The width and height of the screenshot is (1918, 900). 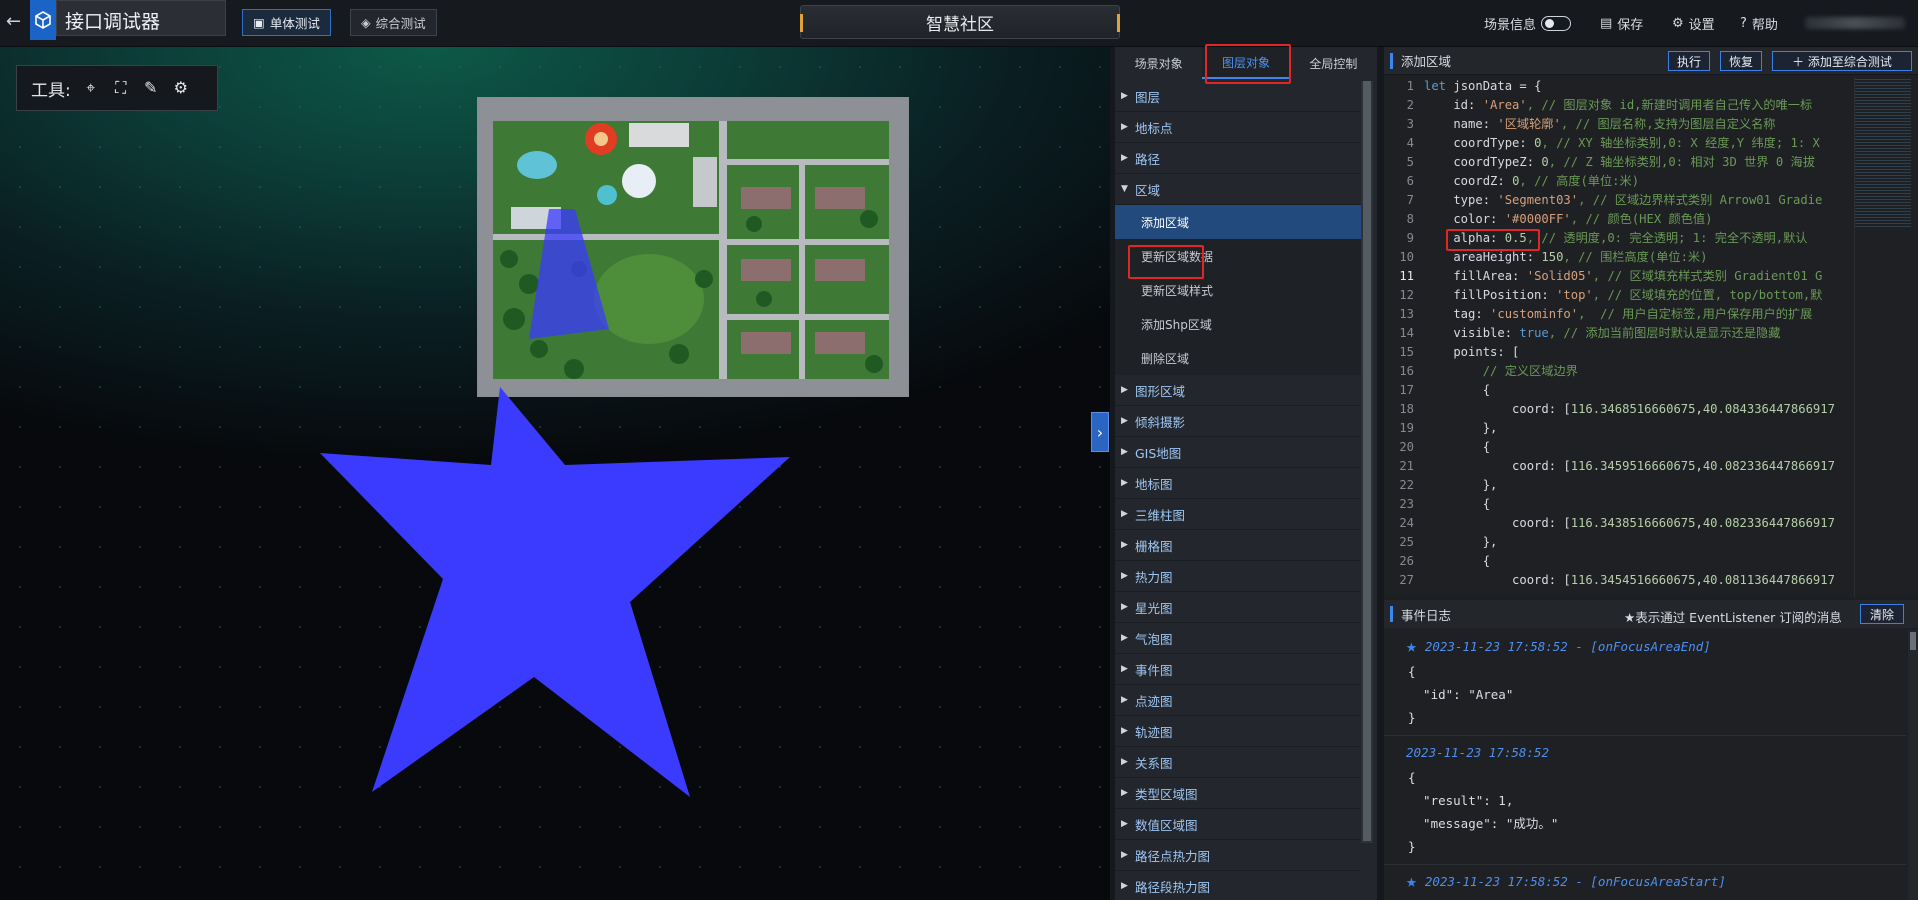 What do you see at coordinates (1238, 96) in the screenshot?
I see `tree-item-layers: ▶ 图层` at bounding box center [1238, 96].